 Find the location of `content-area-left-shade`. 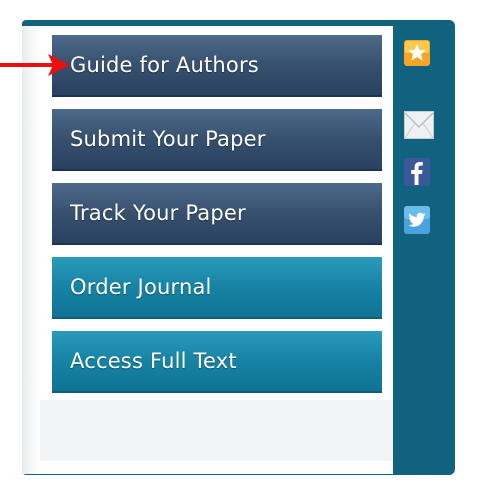

content-area-left-shade is located at coordinates (31, 250).